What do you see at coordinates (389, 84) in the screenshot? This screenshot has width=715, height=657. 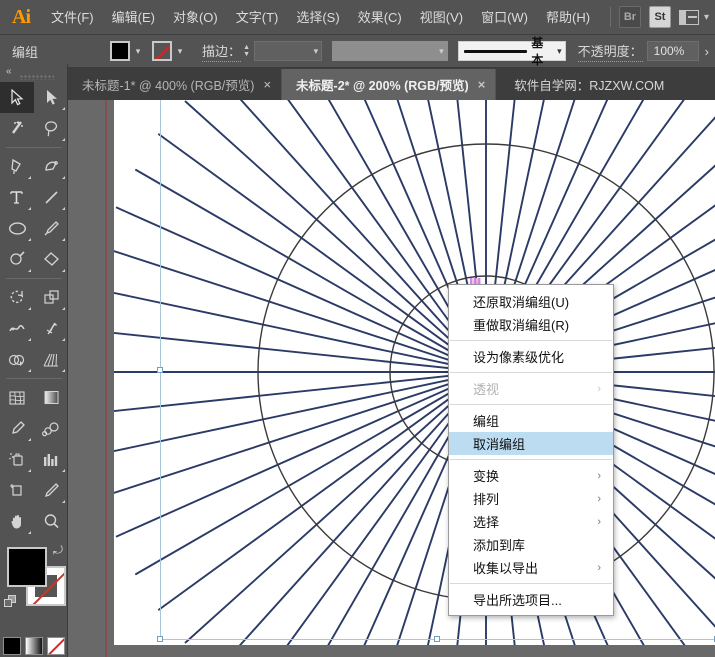 I see `document-tab-1: 未标题-2* @ 200% (RGB/预览) ×` at bounding box center [389, 84].